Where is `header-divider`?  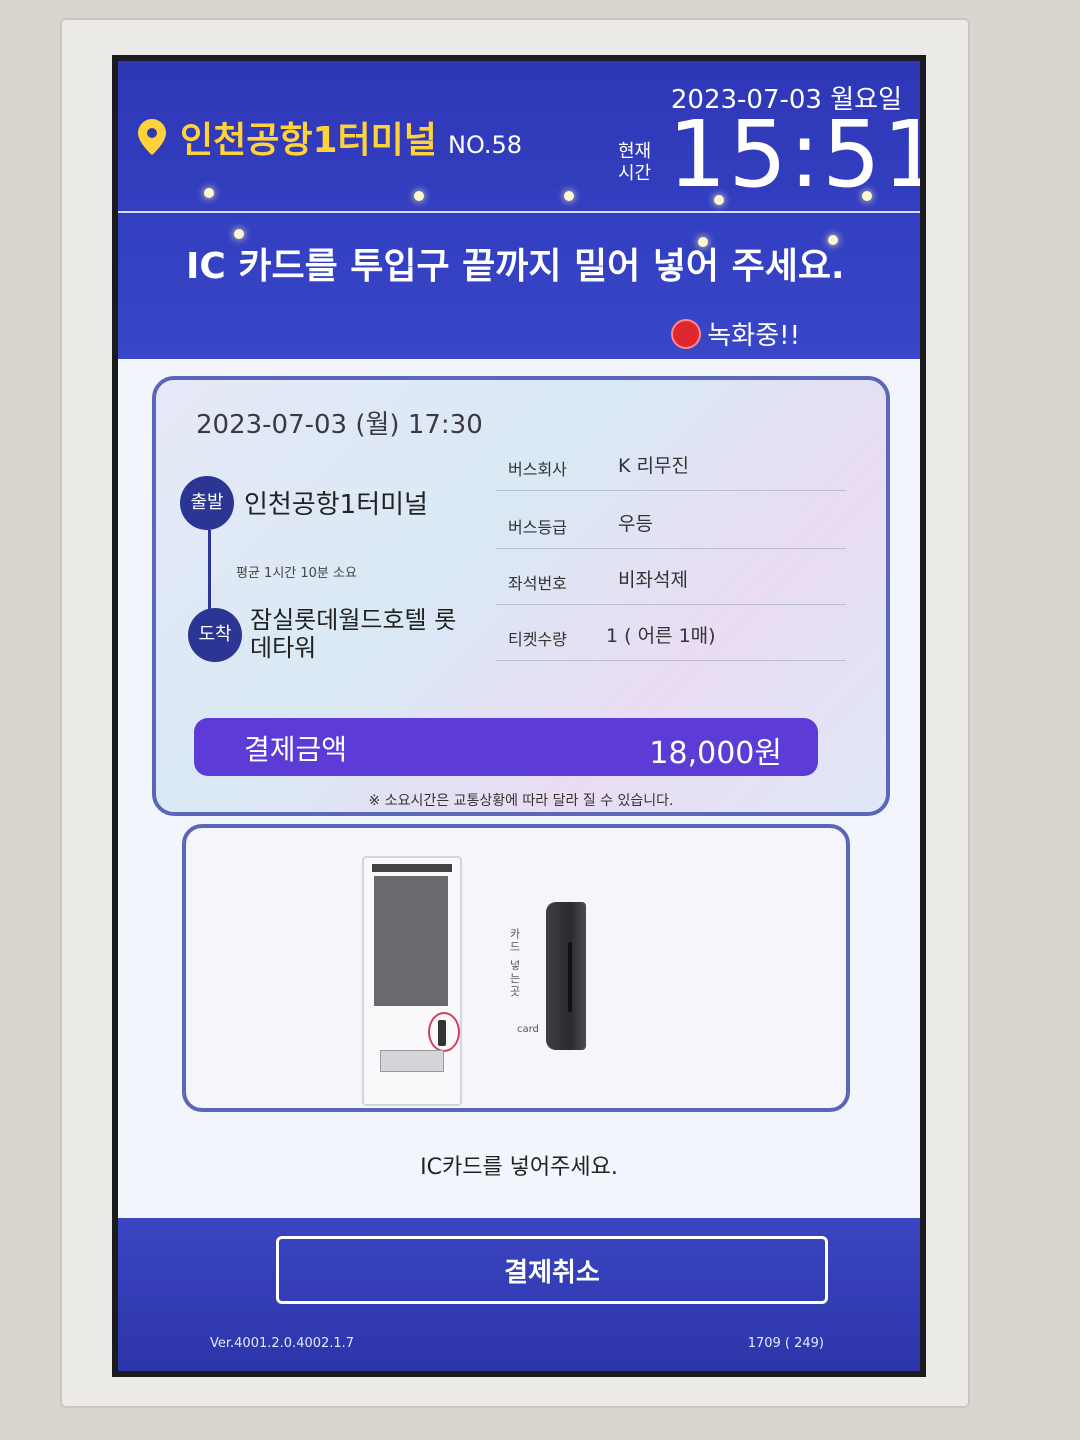 header-divider is located at coordinates (519, 212).